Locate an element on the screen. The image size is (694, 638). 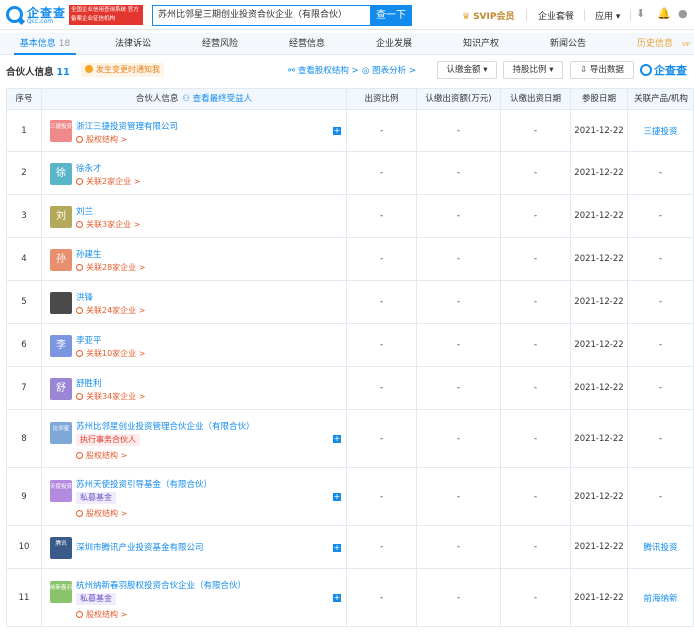
partner-name-link: 洪锋 is located at coordinates (84, 297).